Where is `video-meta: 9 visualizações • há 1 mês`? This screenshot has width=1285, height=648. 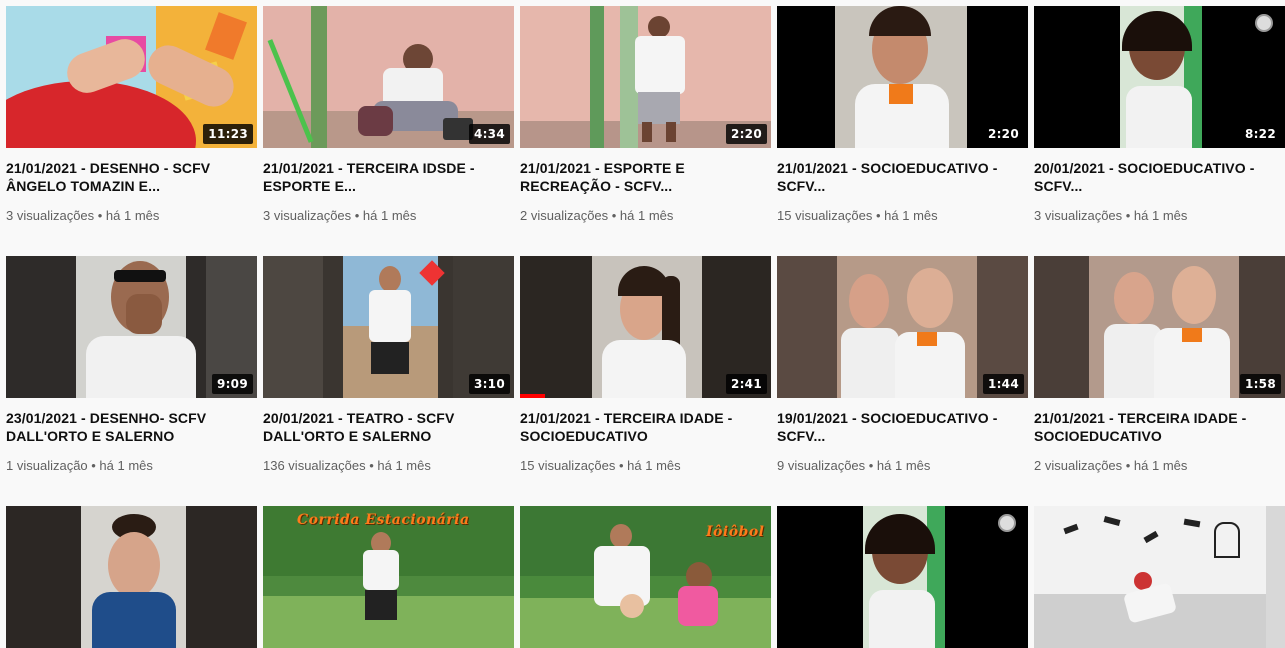
video-meta: 9 visualizações • há 1 mês is located at coordinates (854, 465).